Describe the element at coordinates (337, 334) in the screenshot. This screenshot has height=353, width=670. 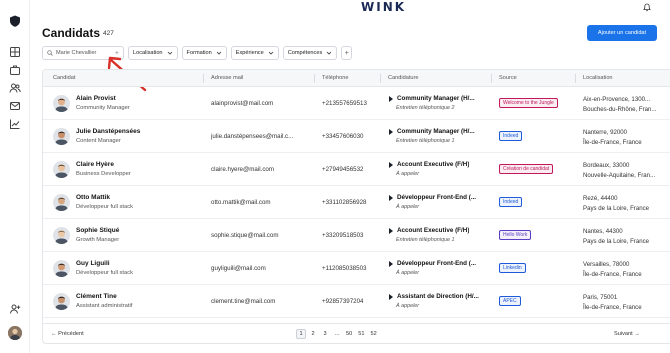
I see `page-list: 1 2 3... 50 51 52` at that location.